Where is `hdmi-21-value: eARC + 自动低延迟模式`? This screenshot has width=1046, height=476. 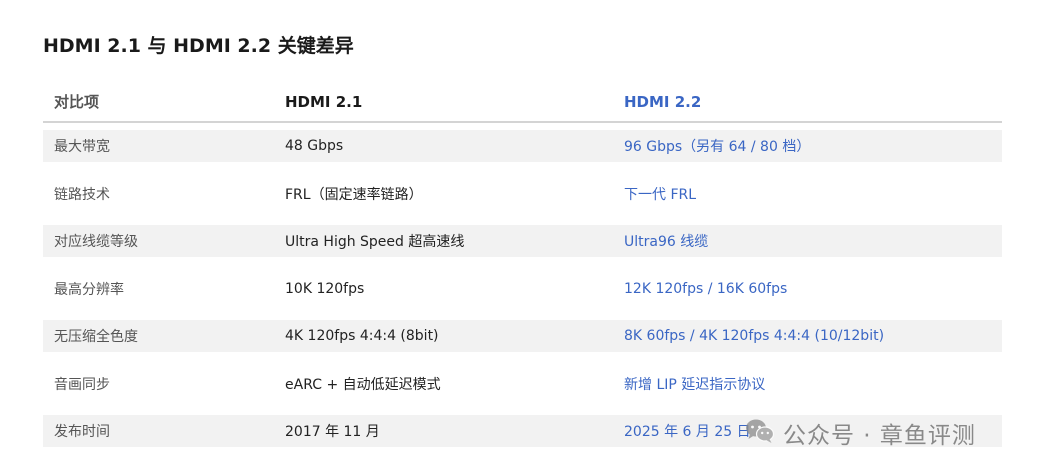
hdmi-21-value: eARC + 自动低延迟模式 is located at coordinates (363, 384).